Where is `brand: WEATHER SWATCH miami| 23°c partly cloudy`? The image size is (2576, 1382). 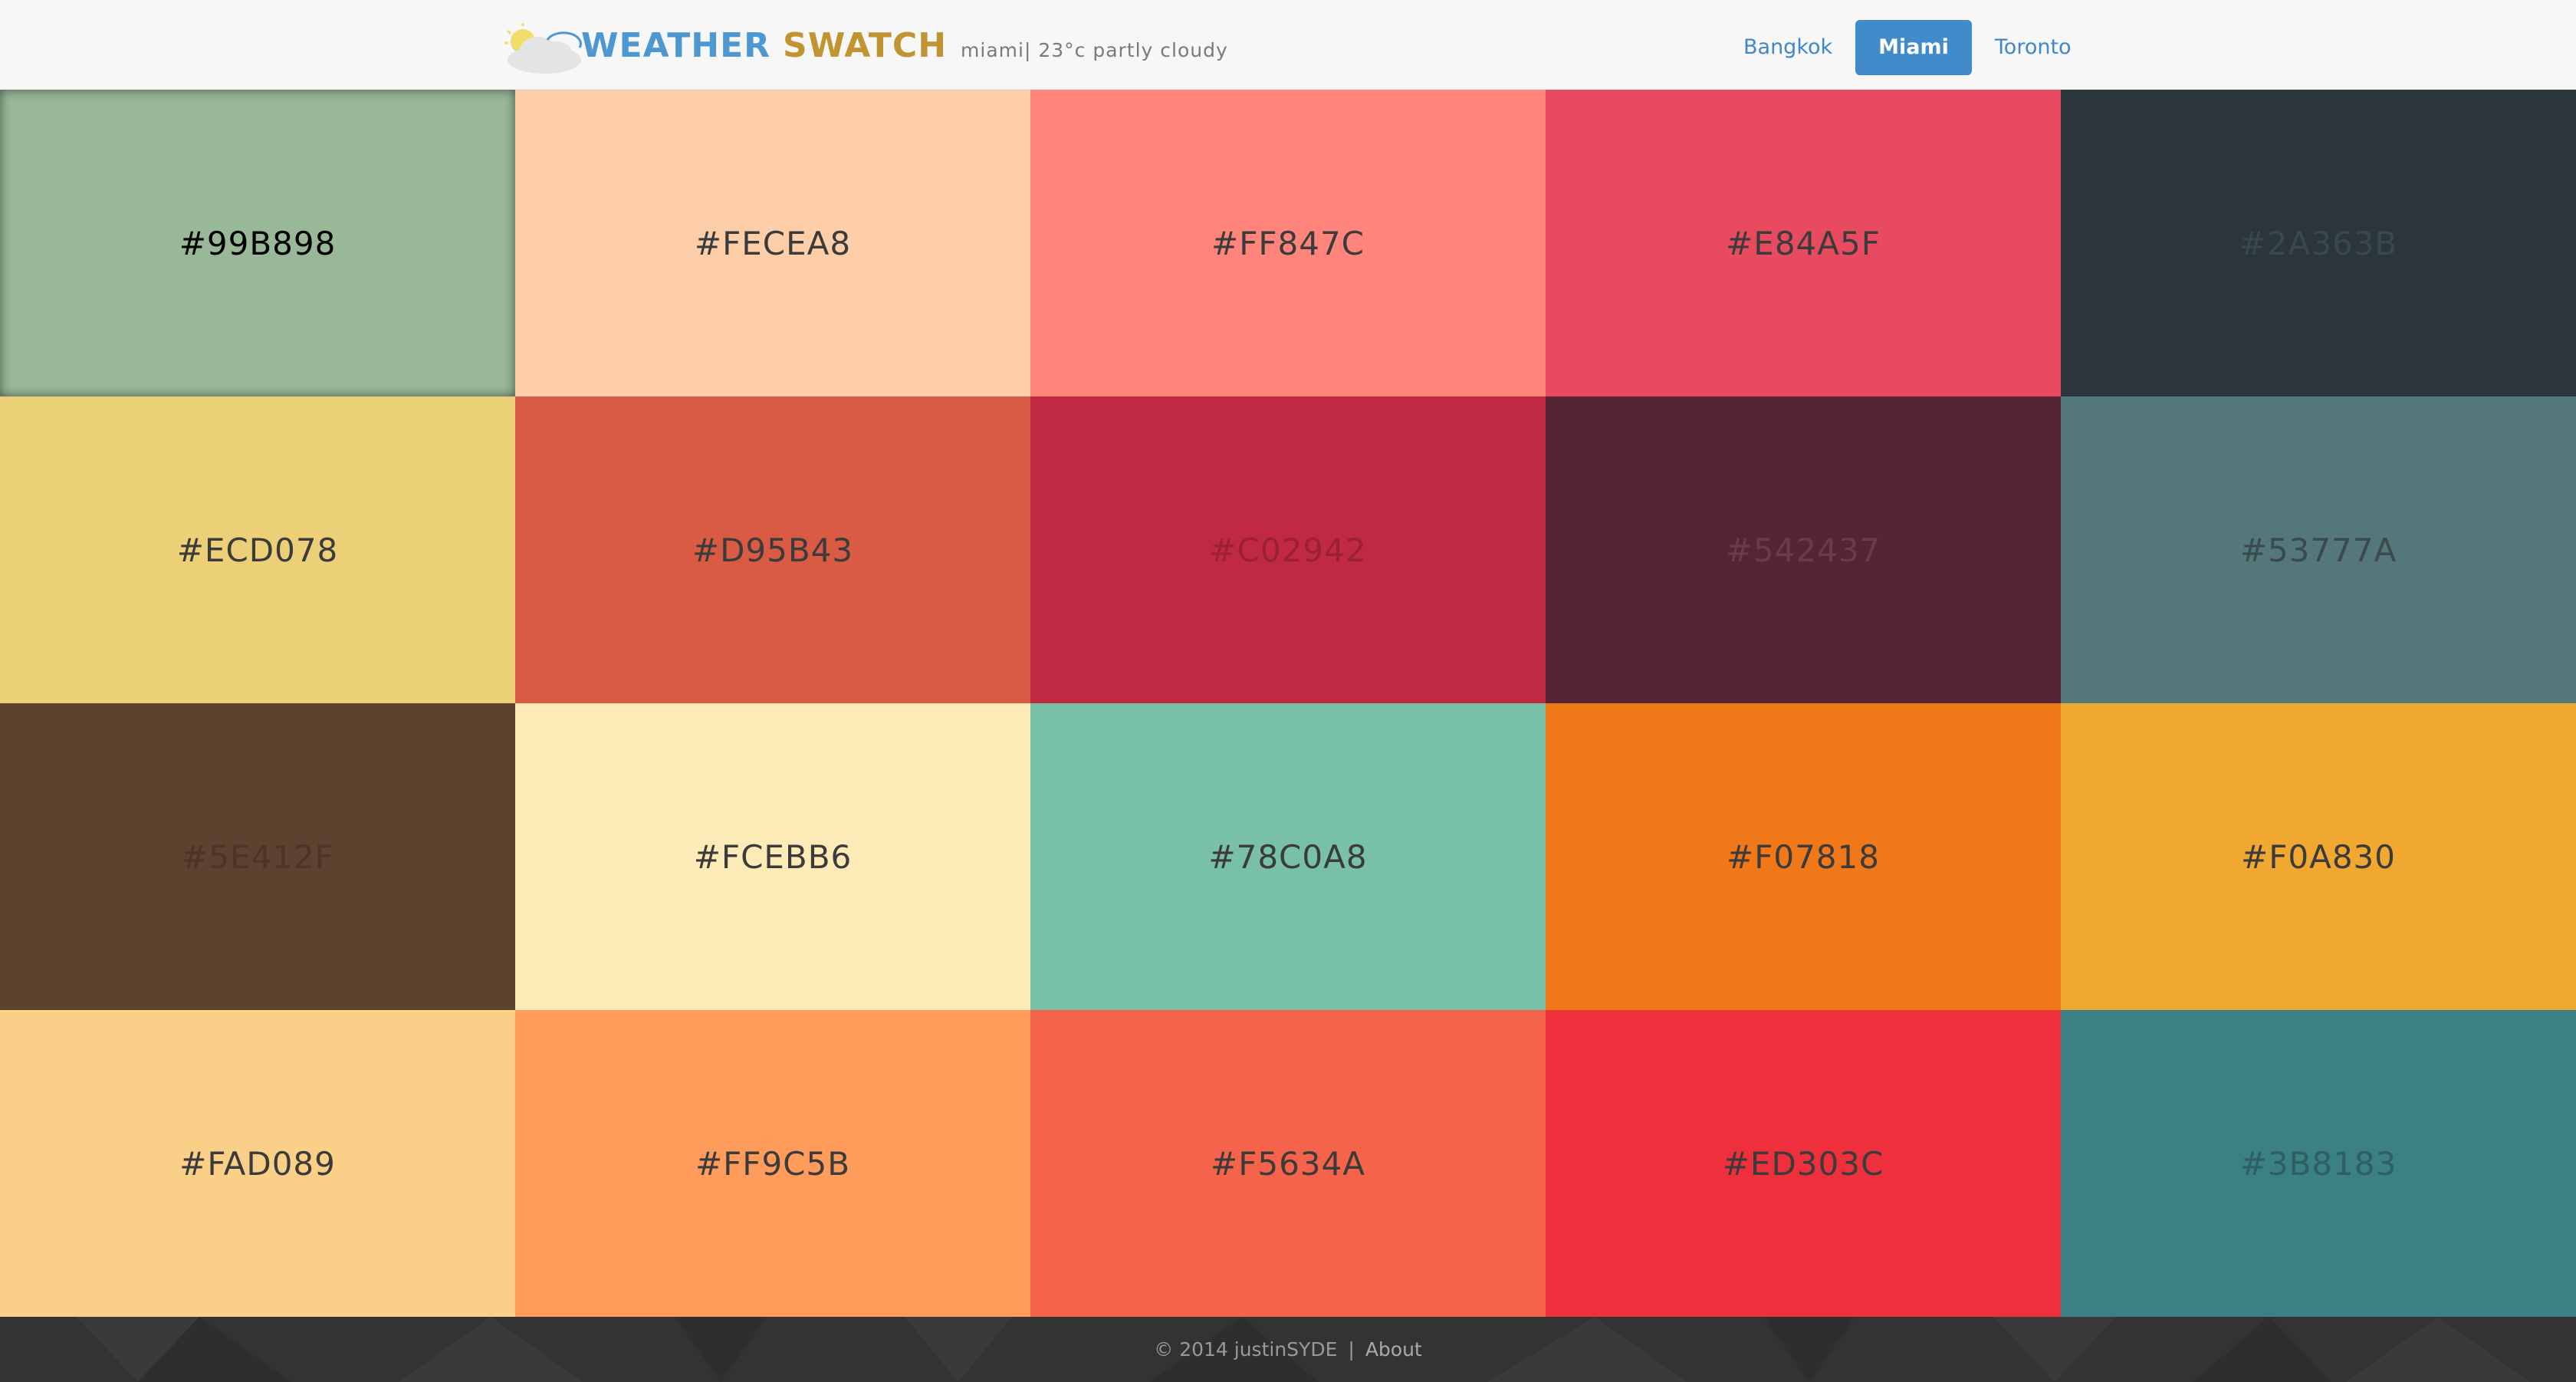 brand: WEATHER SWATCH miami| 23°c partly cloudy is located at coordinates (864, 46).